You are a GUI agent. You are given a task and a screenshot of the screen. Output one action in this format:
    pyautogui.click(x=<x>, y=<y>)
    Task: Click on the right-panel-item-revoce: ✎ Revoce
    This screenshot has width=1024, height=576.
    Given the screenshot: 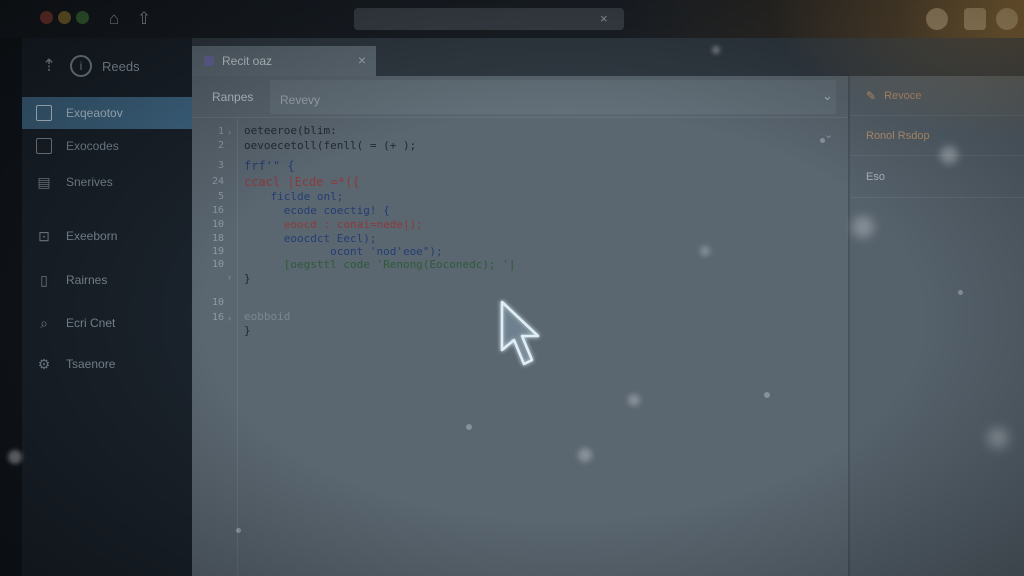 What is the action you would take?
    pyautogui.click(x=937, y=96)
    